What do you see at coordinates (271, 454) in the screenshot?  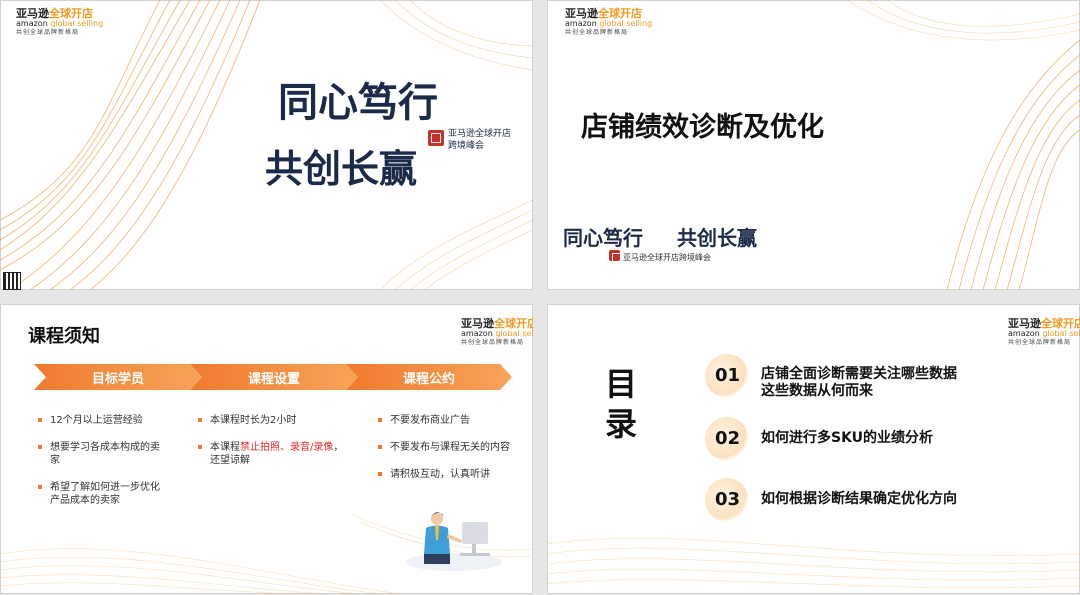 I see `list-item: 本课程禁止拍照、录音/录像，还望谅解` at bounding box center [271, 454].